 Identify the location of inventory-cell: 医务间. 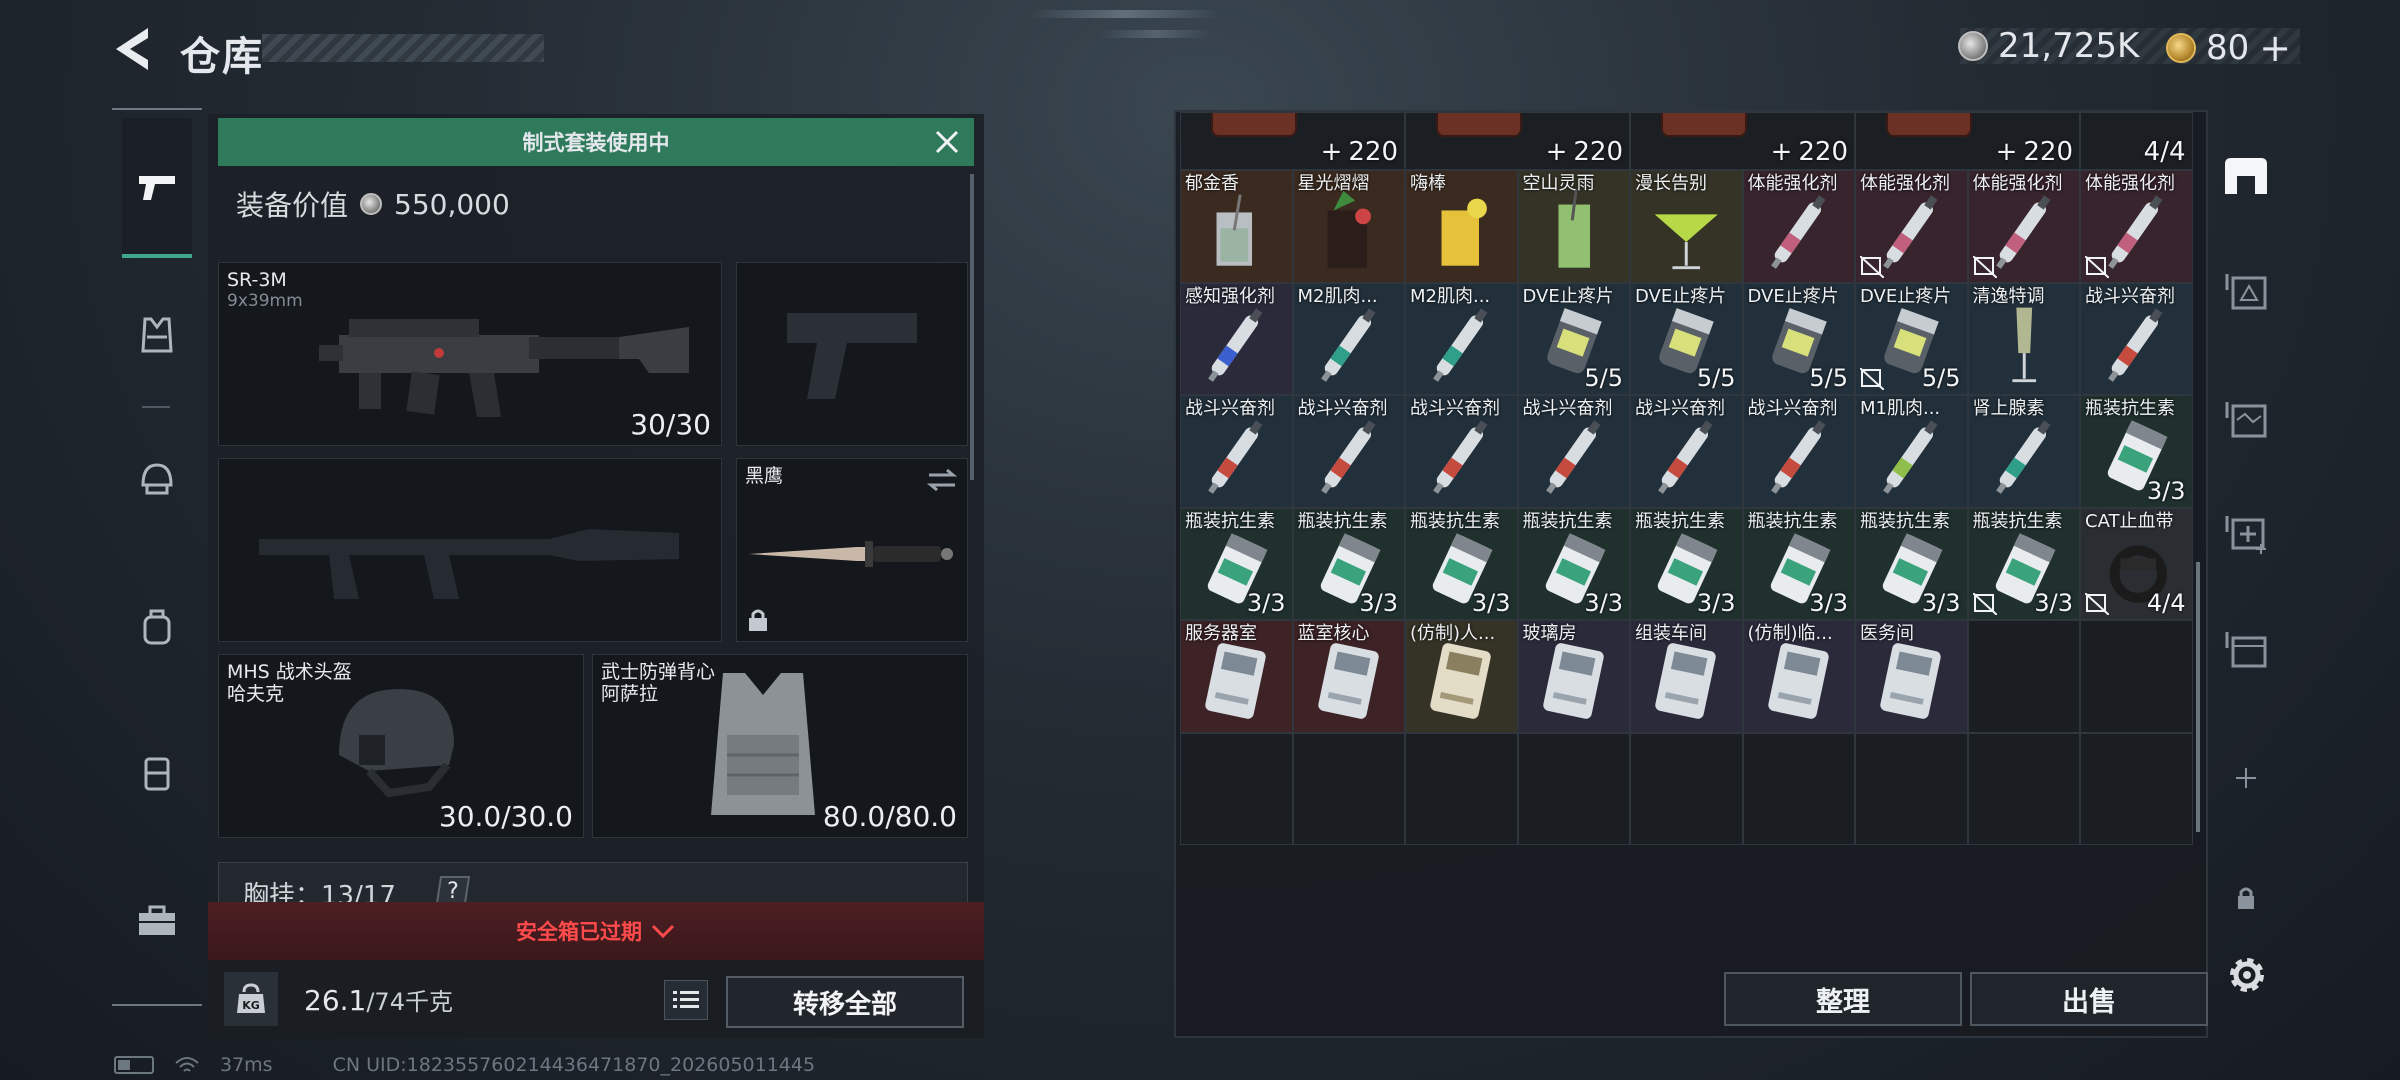
(1911, 676).